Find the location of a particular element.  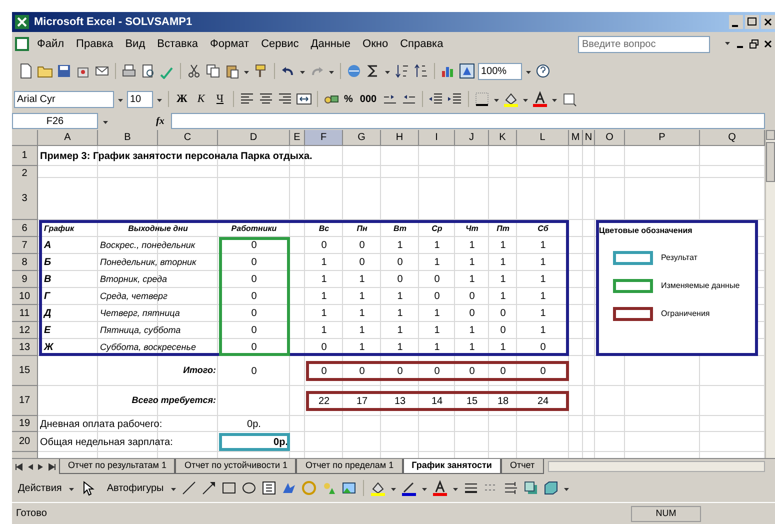

oval-icon is located at coordinates (248, 488).